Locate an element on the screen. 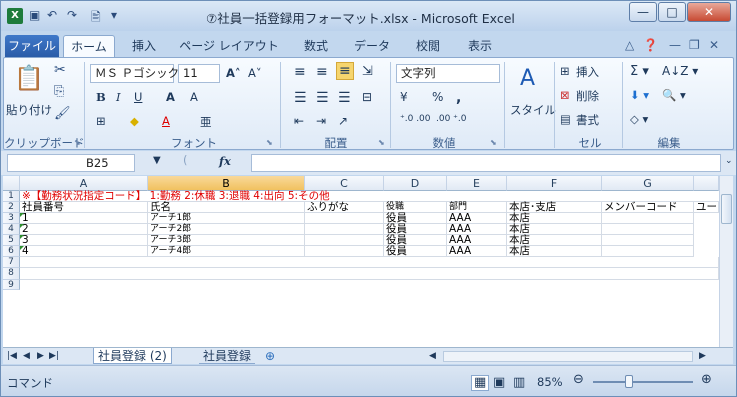  clipboard-launcher-icon: ⬊ is located at coordinates (77, 142).